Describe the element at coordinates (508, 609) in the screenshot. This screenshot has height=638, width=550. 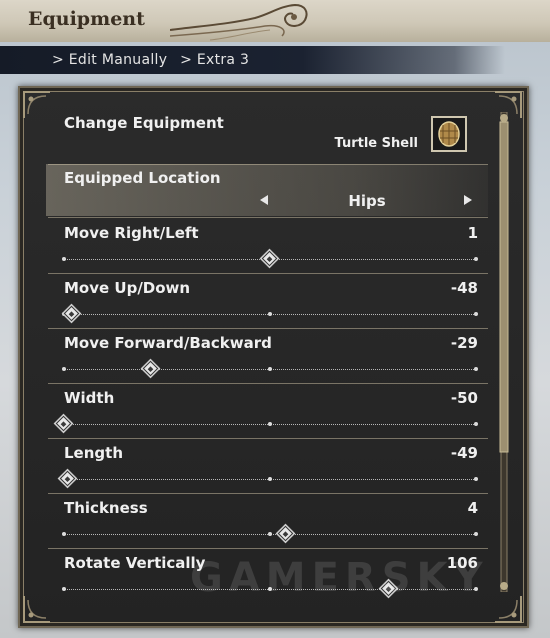
I see `panel-corner-ornament` at that location.